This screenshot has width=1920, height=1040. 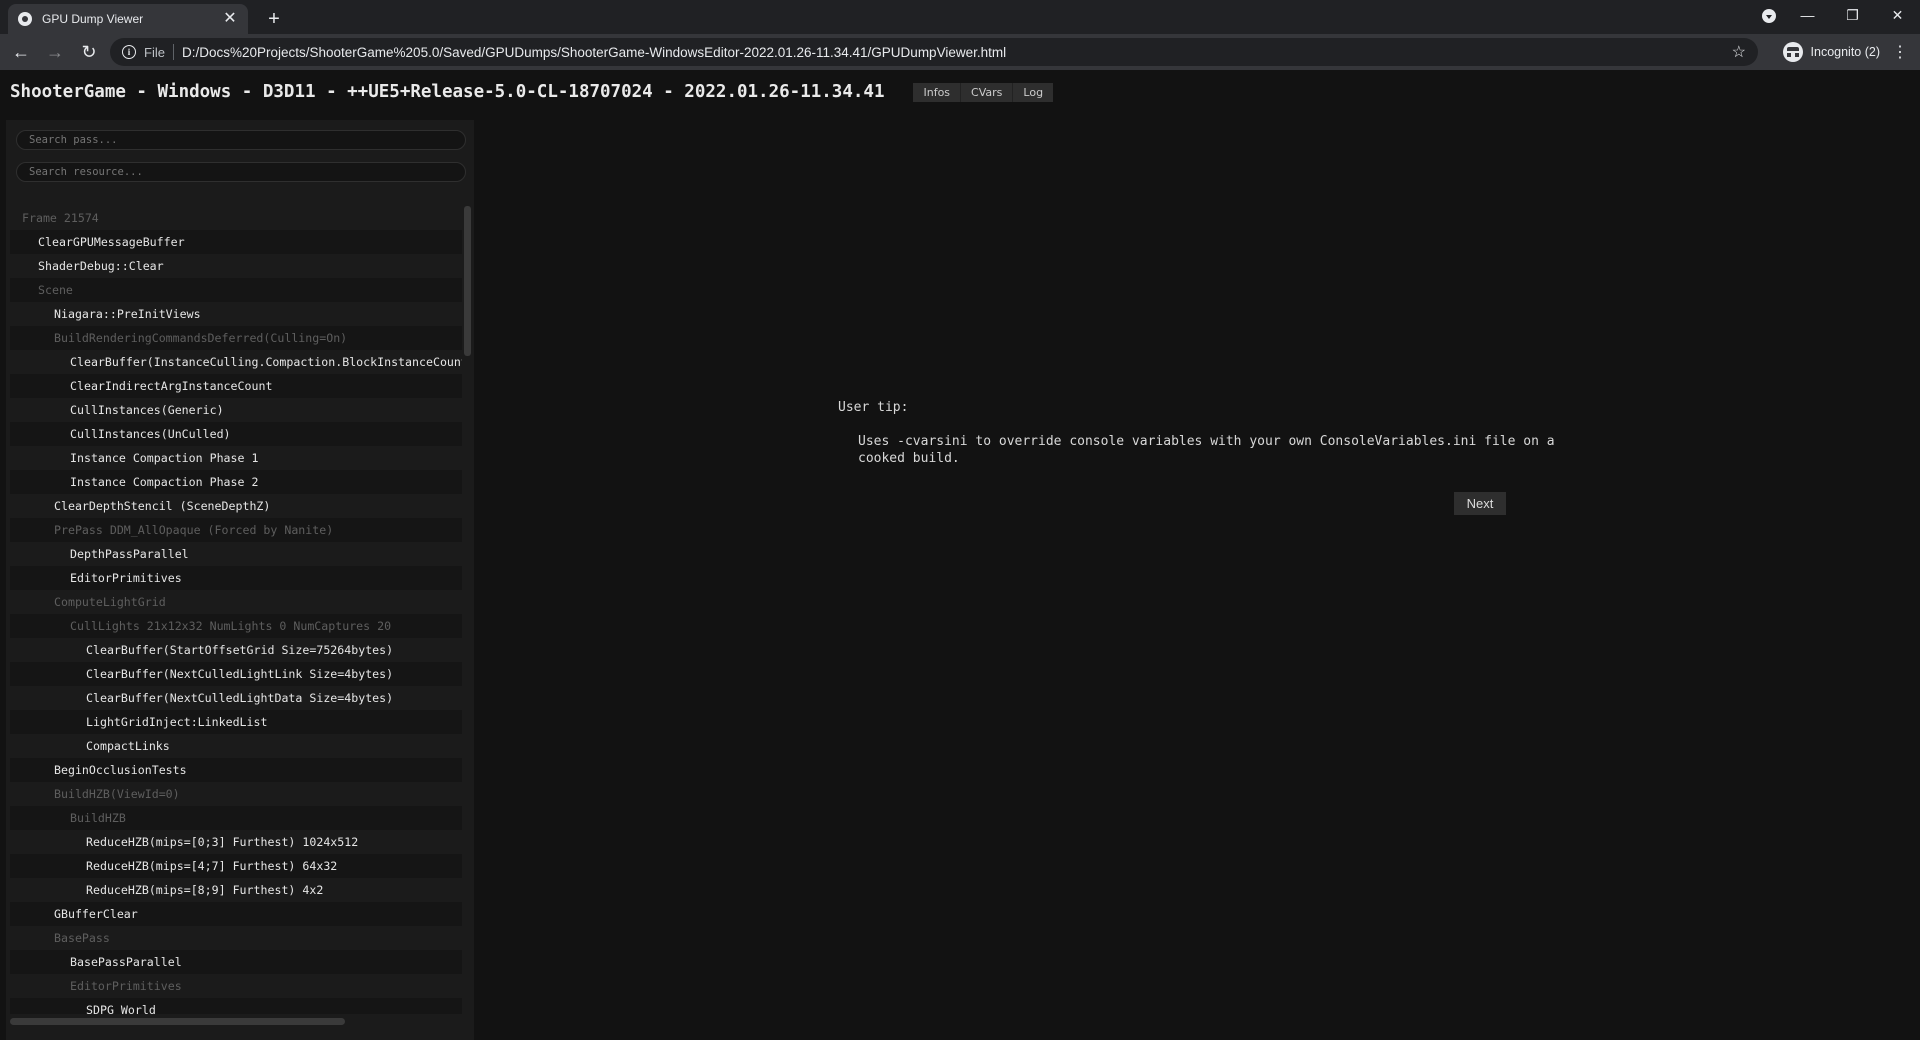 I want to click on pass-group-row: BuildHZB(ViewId=0), so click(x=236, y=794).